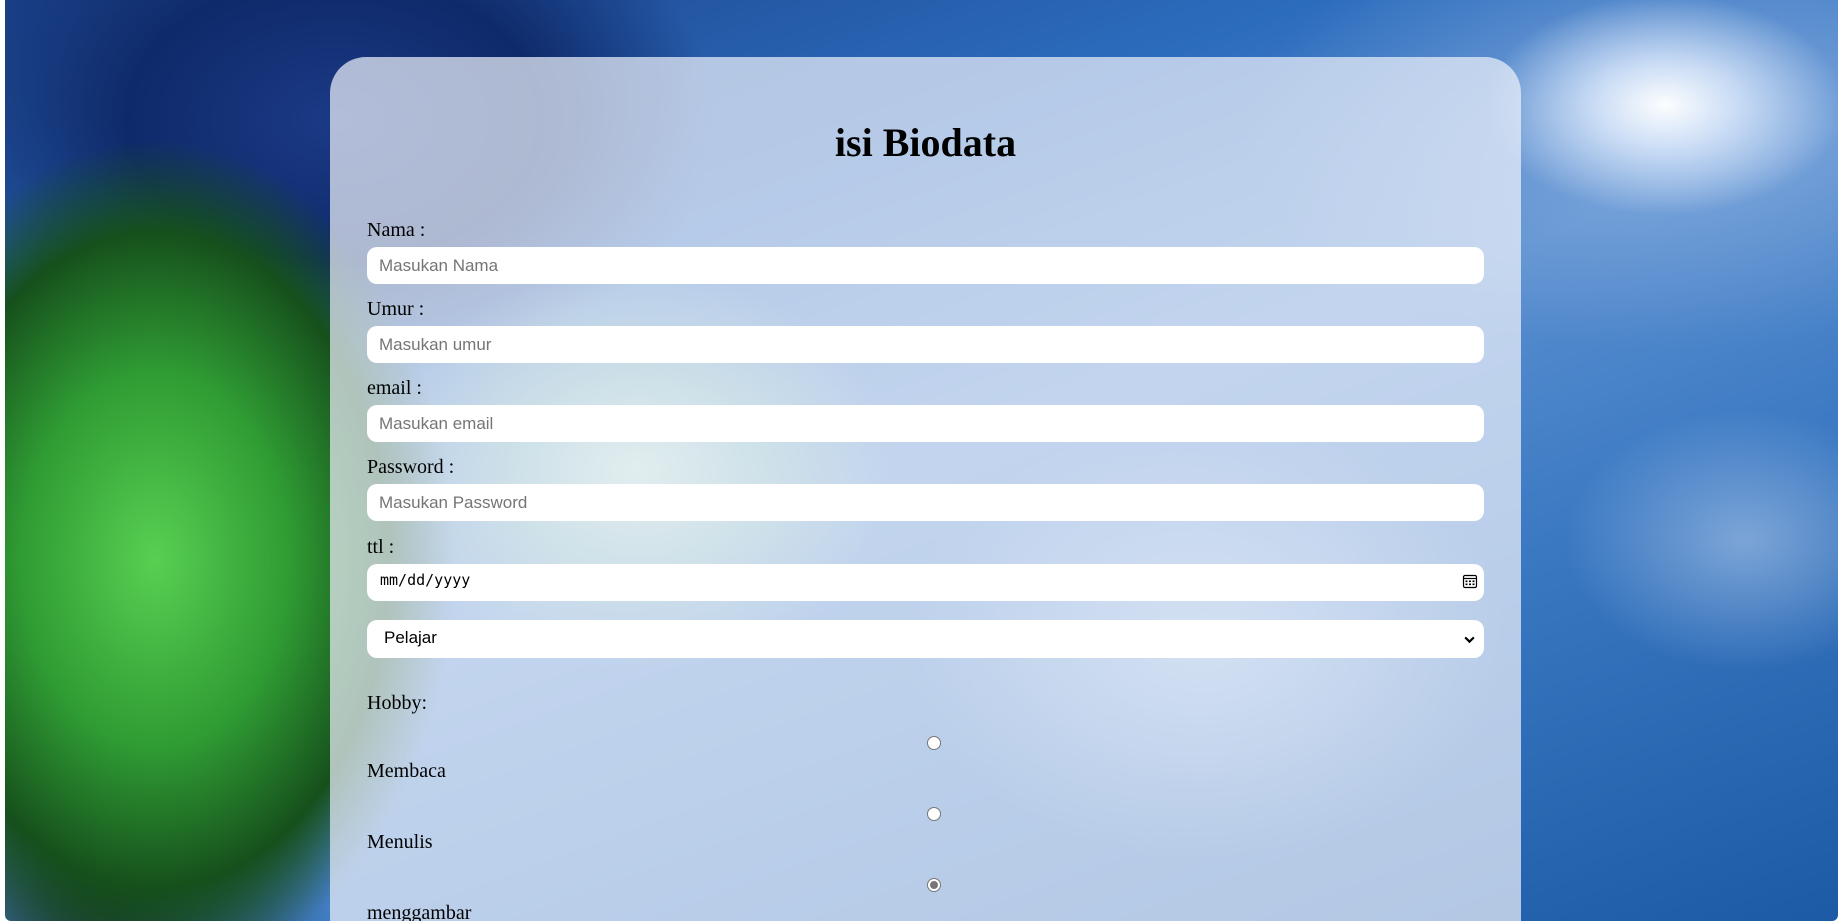 The height and width of the screenshot is (923, 1838). Describe the element at coordinates (925, 142) in the screenshot. I see `form-title: isi Biodata` at that location.